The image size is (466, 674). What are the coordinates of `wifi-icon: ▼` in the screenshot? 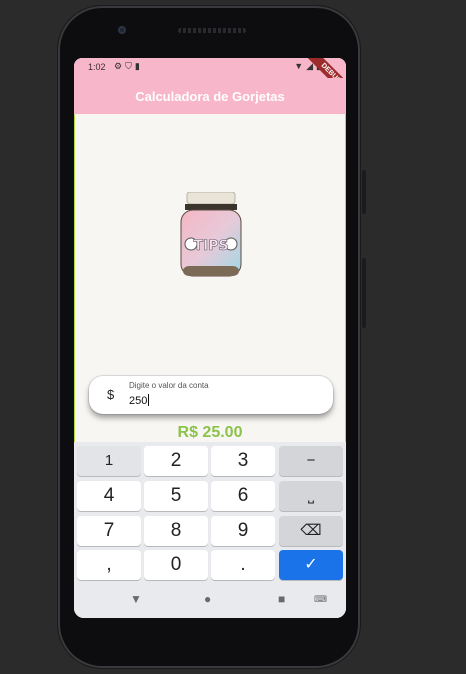 It's located at (300, 66).